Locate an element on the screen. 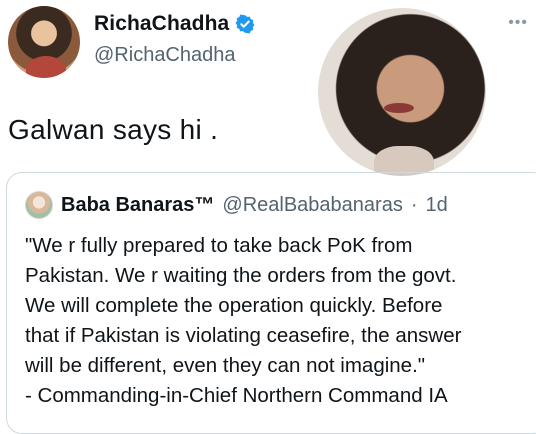  portrait-photo is located at coordinates (402, 92).